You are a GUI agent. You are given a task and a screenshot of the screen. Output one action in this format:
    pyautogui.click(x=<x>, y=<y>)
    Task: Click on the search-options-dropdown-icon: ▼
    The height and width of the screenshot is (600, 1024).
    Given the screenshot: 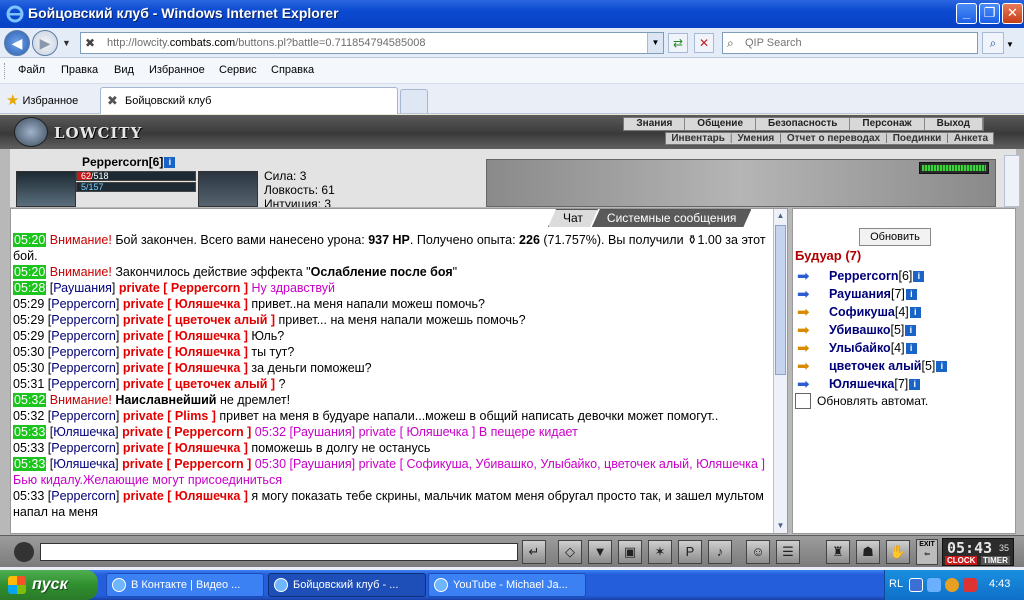 What is the action you would take?
    pyautogui.click(x=1010, y=44)
    